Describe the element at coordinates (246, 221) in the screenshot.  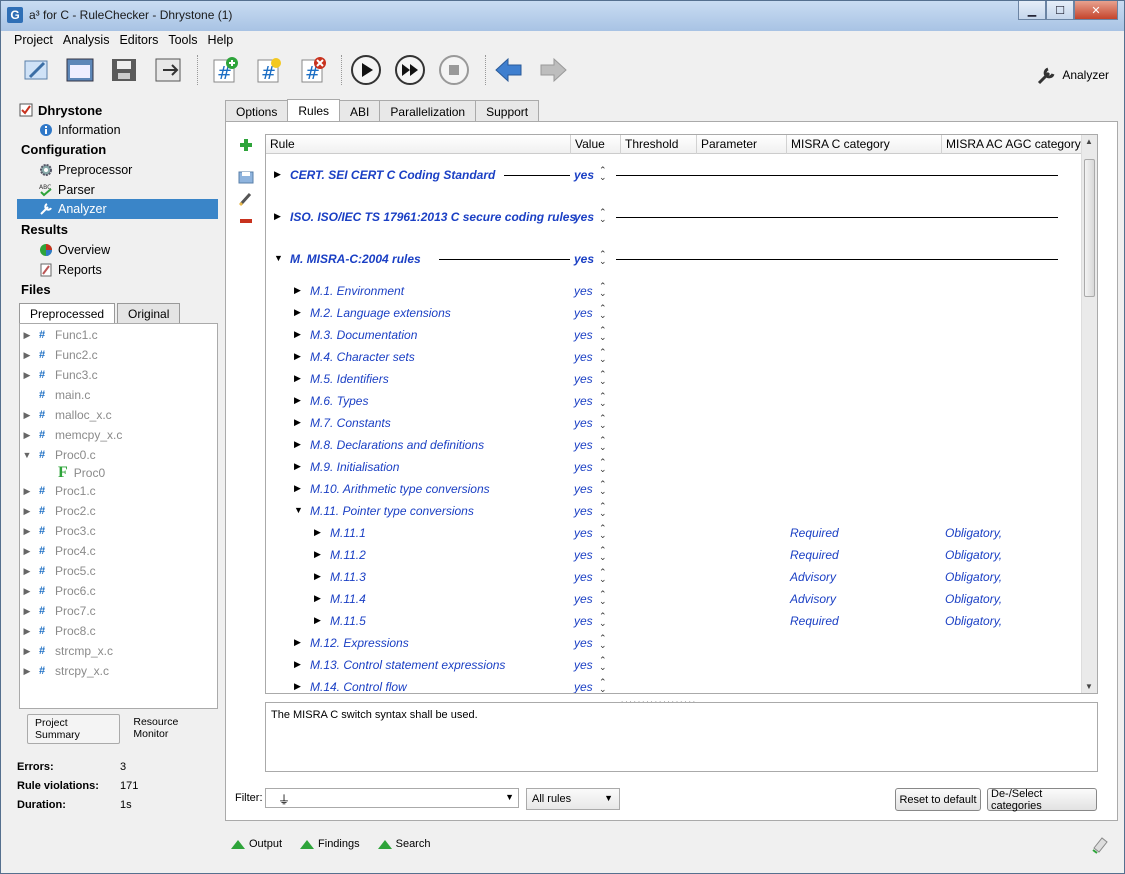
I see `remove-rule-button` at that location.